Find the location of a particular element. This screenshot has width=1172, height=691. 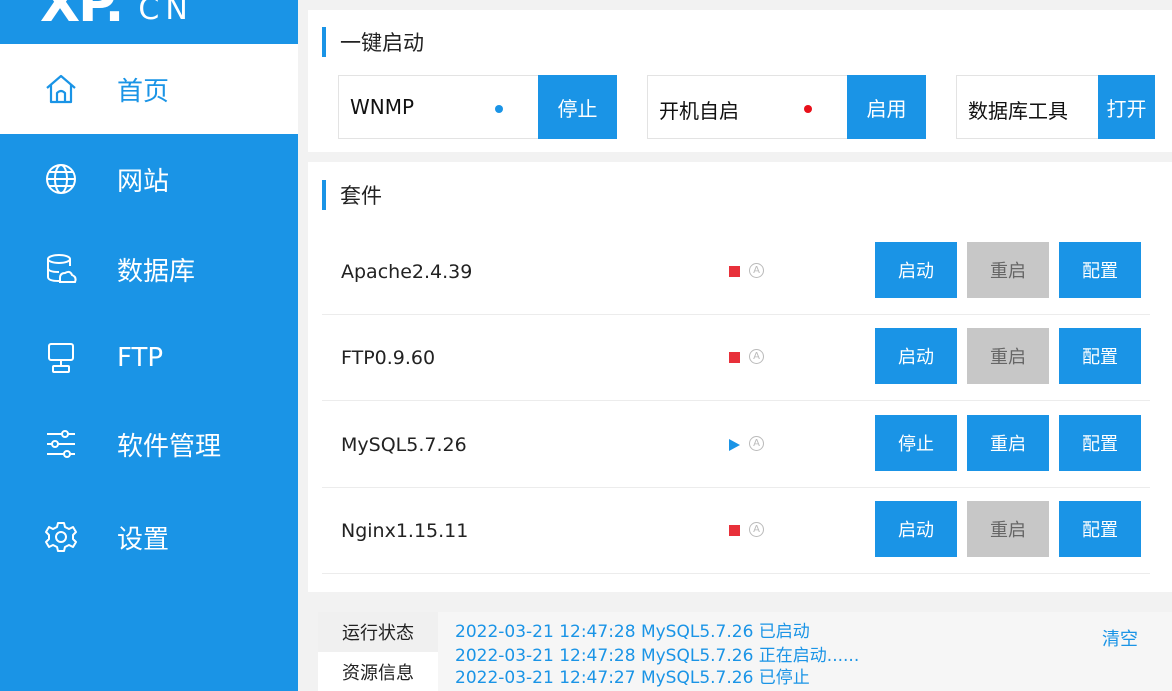

apache-restart-button: 重启 is located at coordinates (1008, 270).